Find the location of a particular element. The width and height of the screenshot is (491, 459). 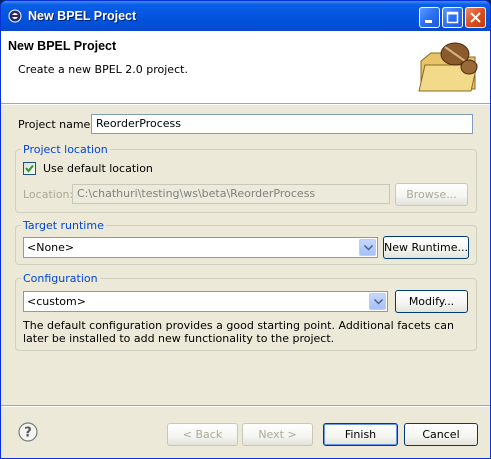

eclipse-icon is located at coordinates (15, 16).